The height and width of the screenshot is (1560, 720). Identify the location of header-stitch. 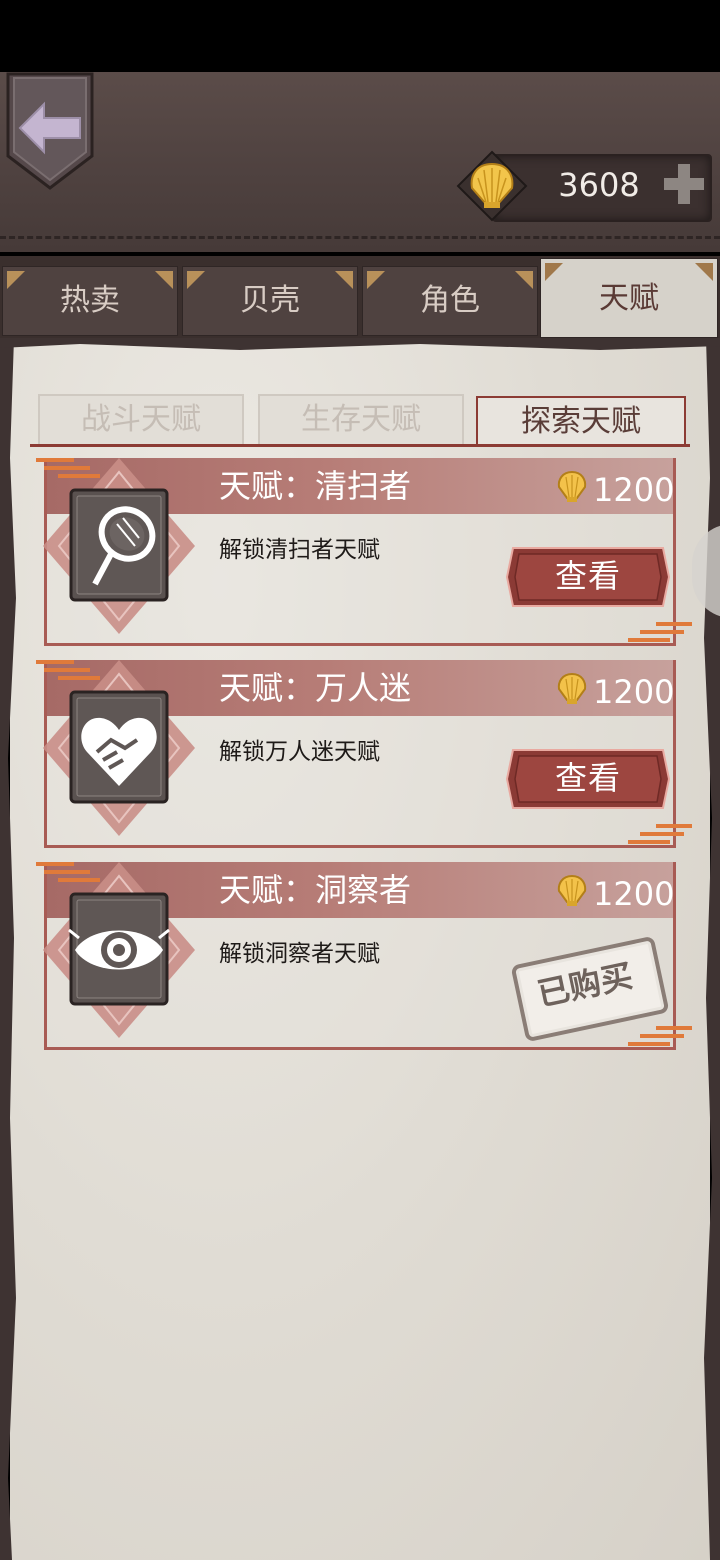
(360, 237).